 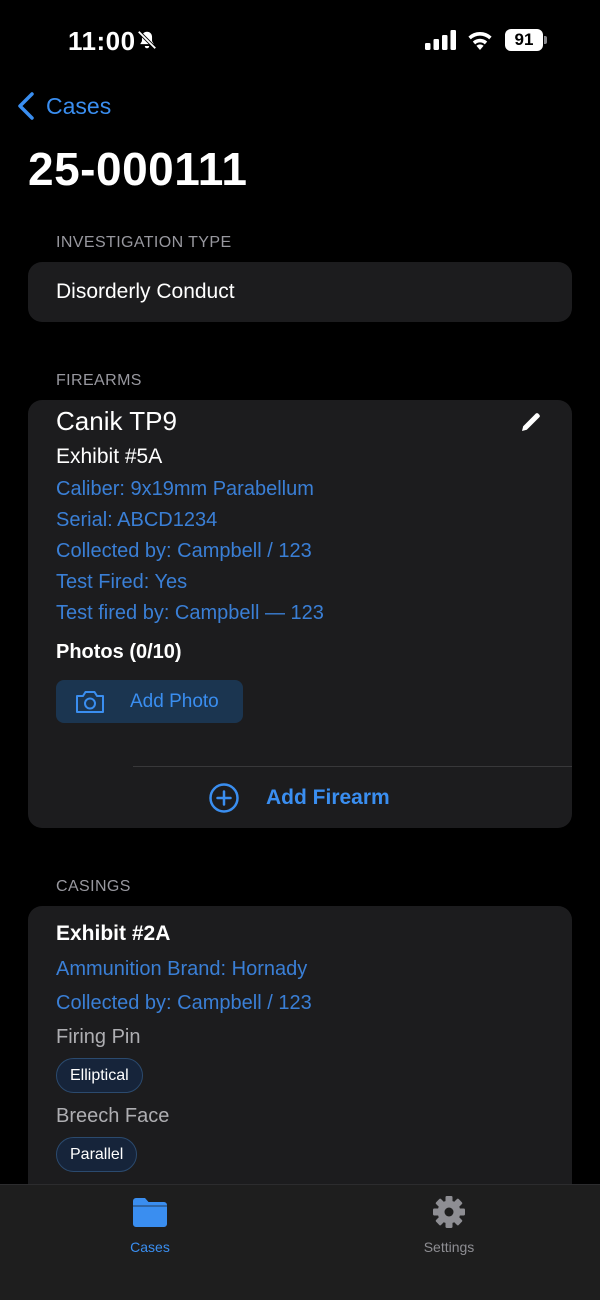 I want to click on section-header-casings: CASINGS, so click(x=93, y=886).